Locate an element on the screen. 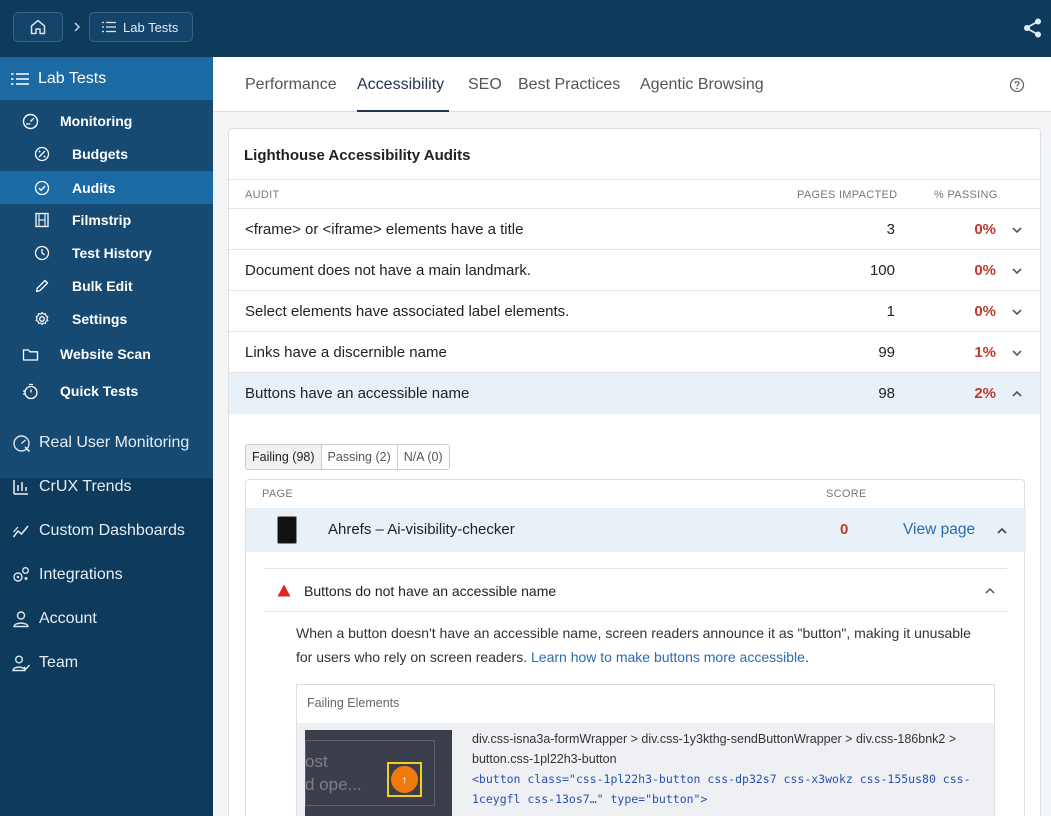 The width and height of the screenshot is (1051, 816). tab-na: N/A (0) is located at coordinates (423, 457).